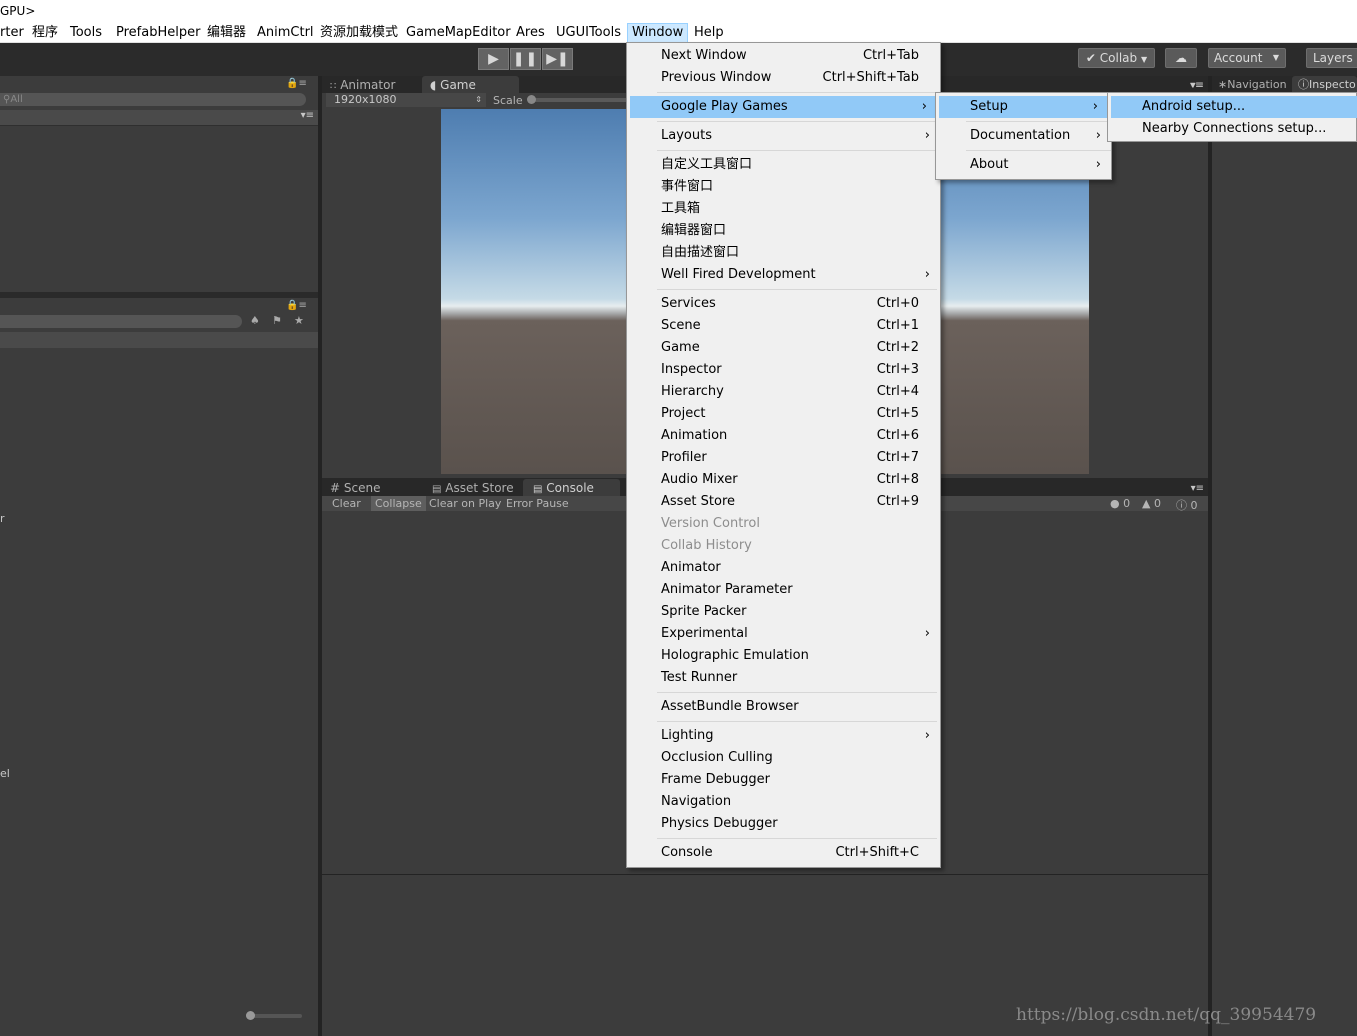 The width and height of the screenshot is (1357, 1036). I want to click on menu-documentation: Documentation ›, so click(1023, 136).